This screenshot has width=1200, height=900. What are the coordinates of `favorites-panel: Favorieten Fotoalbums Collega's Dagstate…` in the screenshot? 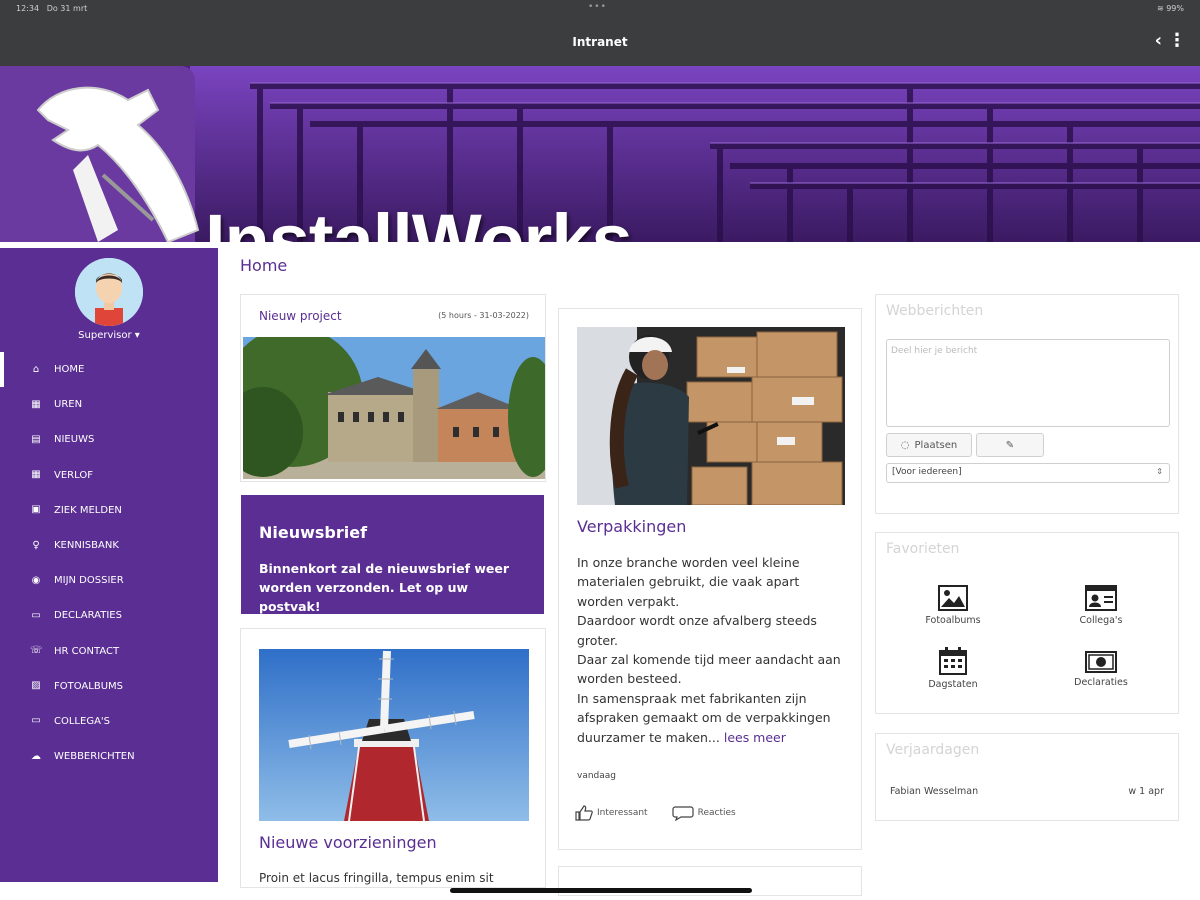 It's located at (1027, 623).